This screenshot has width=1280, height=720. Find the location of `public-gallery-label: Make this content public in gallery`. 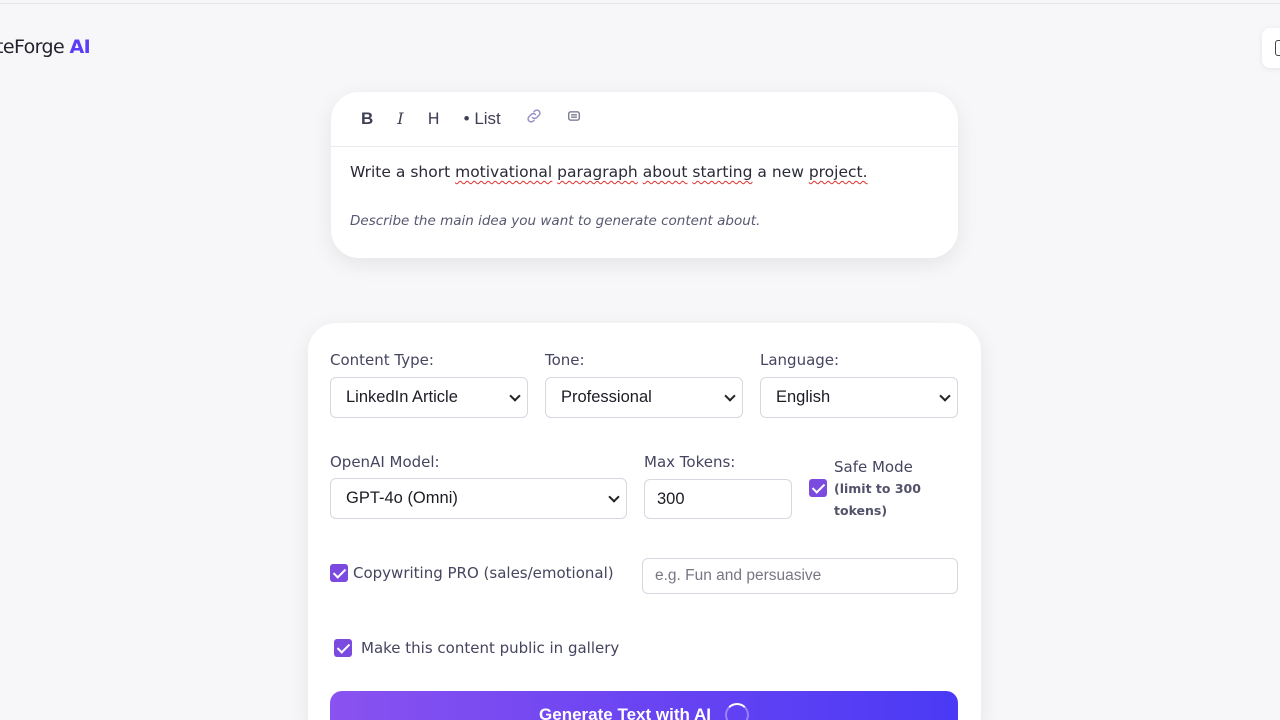

public-gallery-label: Make this content public in gallery is located at coordinates (490, 648).